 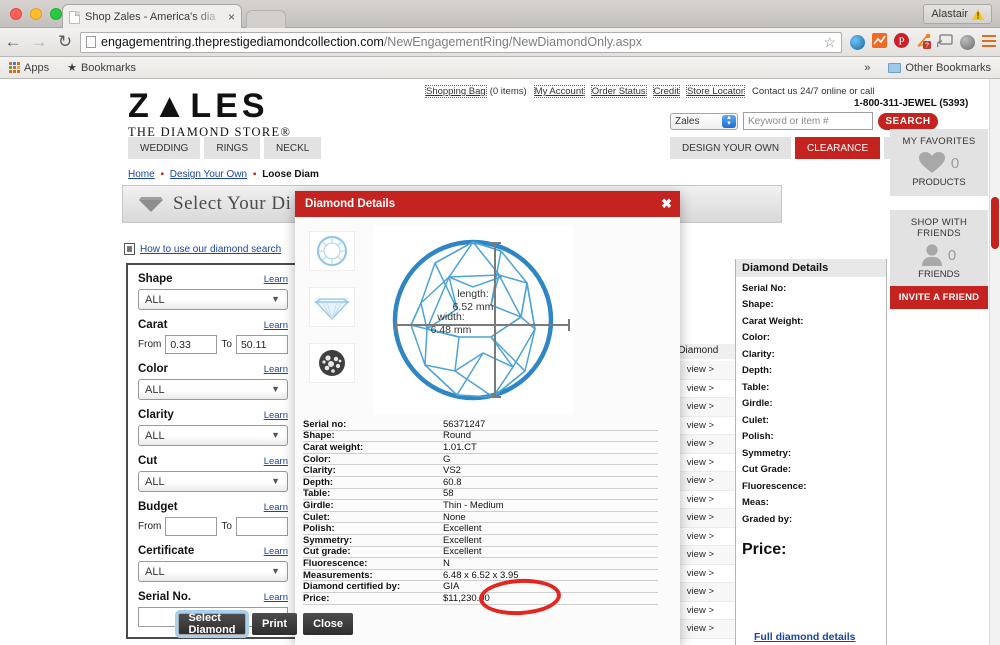 I want to click on minimize-window-button, so click(x=36, y=14).